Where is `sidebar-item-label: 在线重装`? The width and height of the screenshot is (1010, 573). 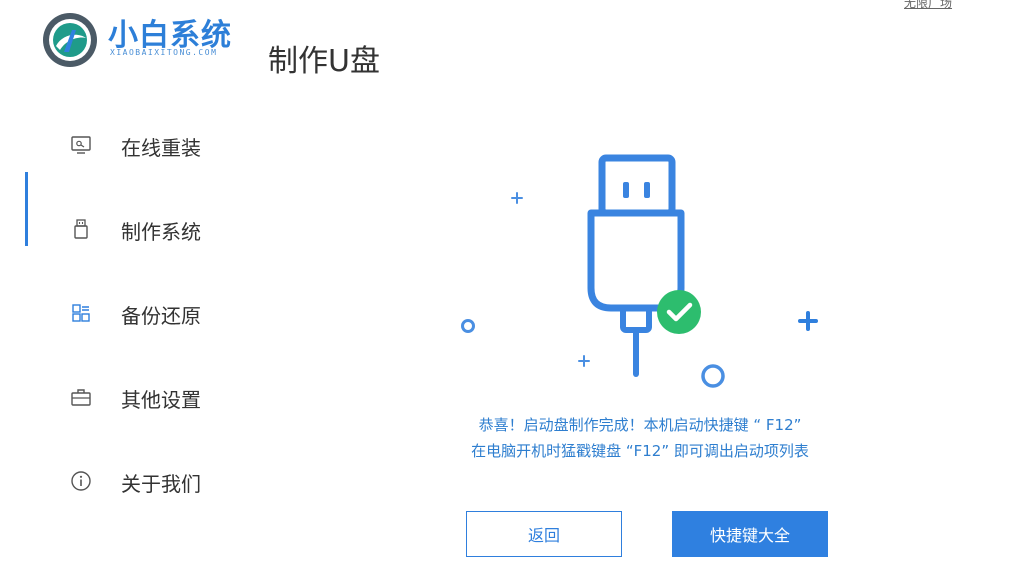 sidebar-item-label: 在线重装 is located at coordinates (161, 148).